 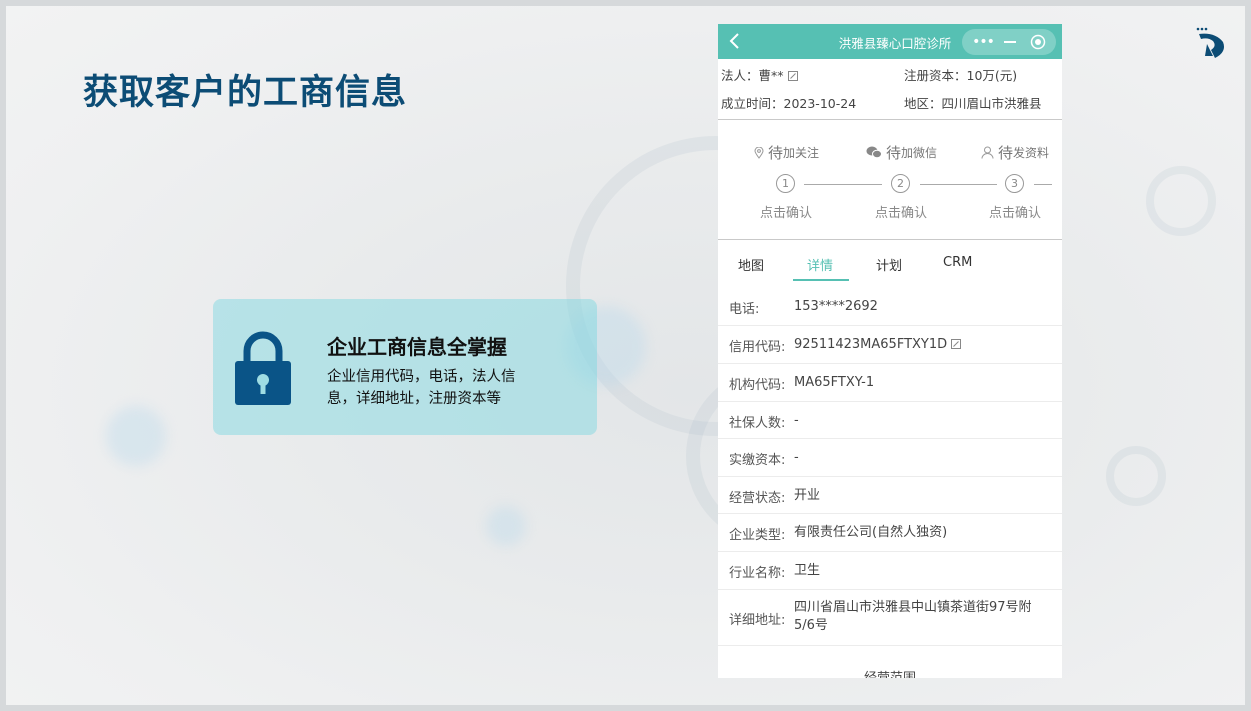 What do you see at coordinates (890, 495) in the screenshot?
I see `detail-row-status: 经营状态: 开业` at bounding box center [890, 495].